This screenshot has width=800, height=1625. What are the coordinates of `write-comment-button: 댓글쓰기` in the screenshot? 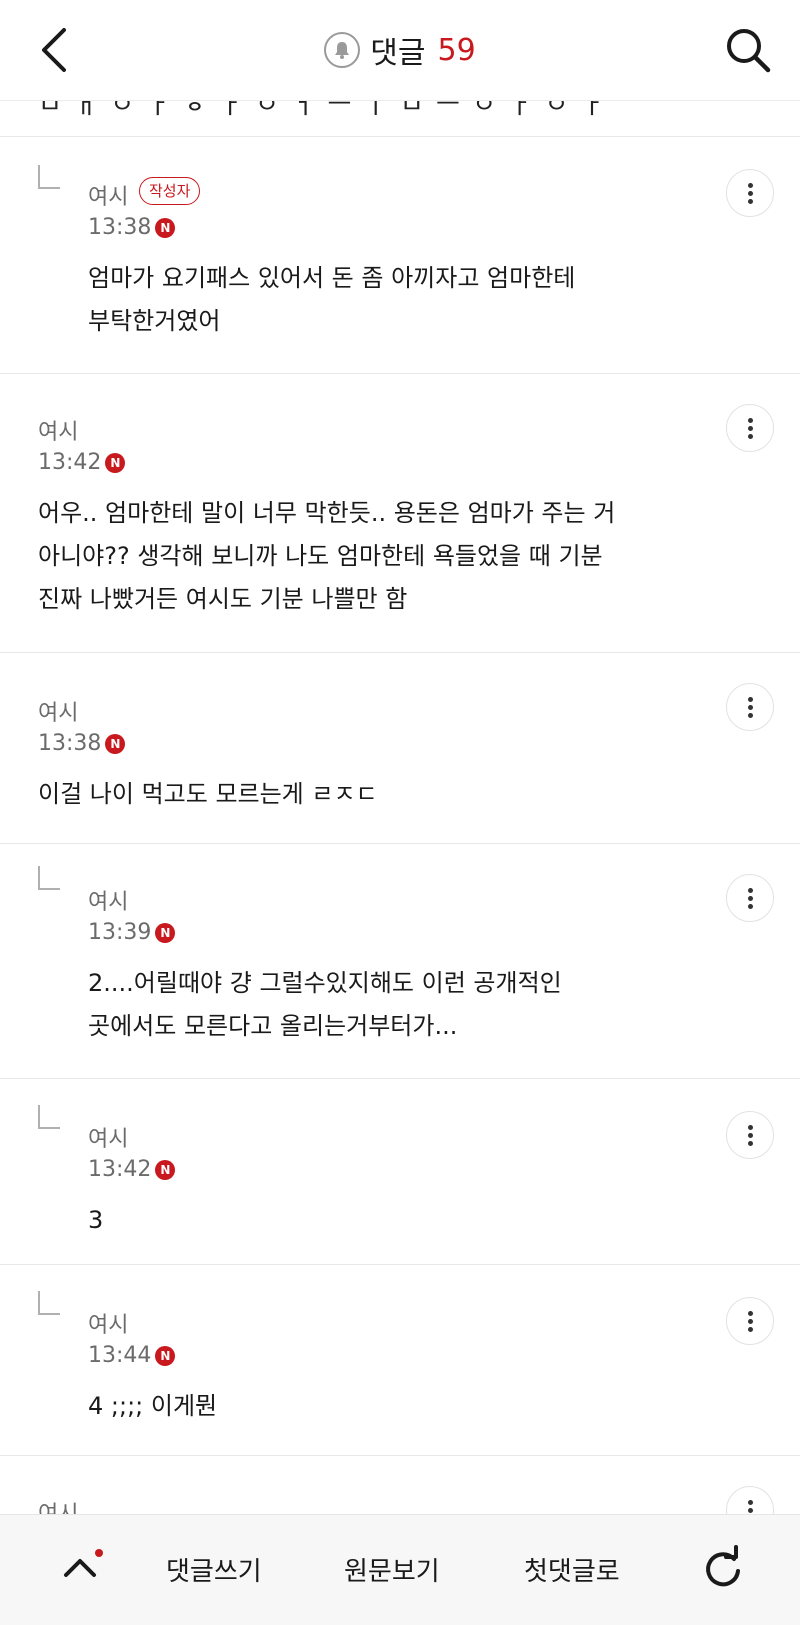 It's located at (214, 1569).